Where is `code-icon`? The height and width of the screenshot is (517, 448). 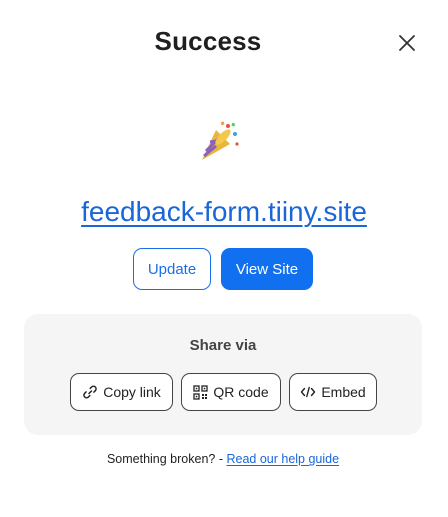
code-icon is located at coordinates (308, 392).